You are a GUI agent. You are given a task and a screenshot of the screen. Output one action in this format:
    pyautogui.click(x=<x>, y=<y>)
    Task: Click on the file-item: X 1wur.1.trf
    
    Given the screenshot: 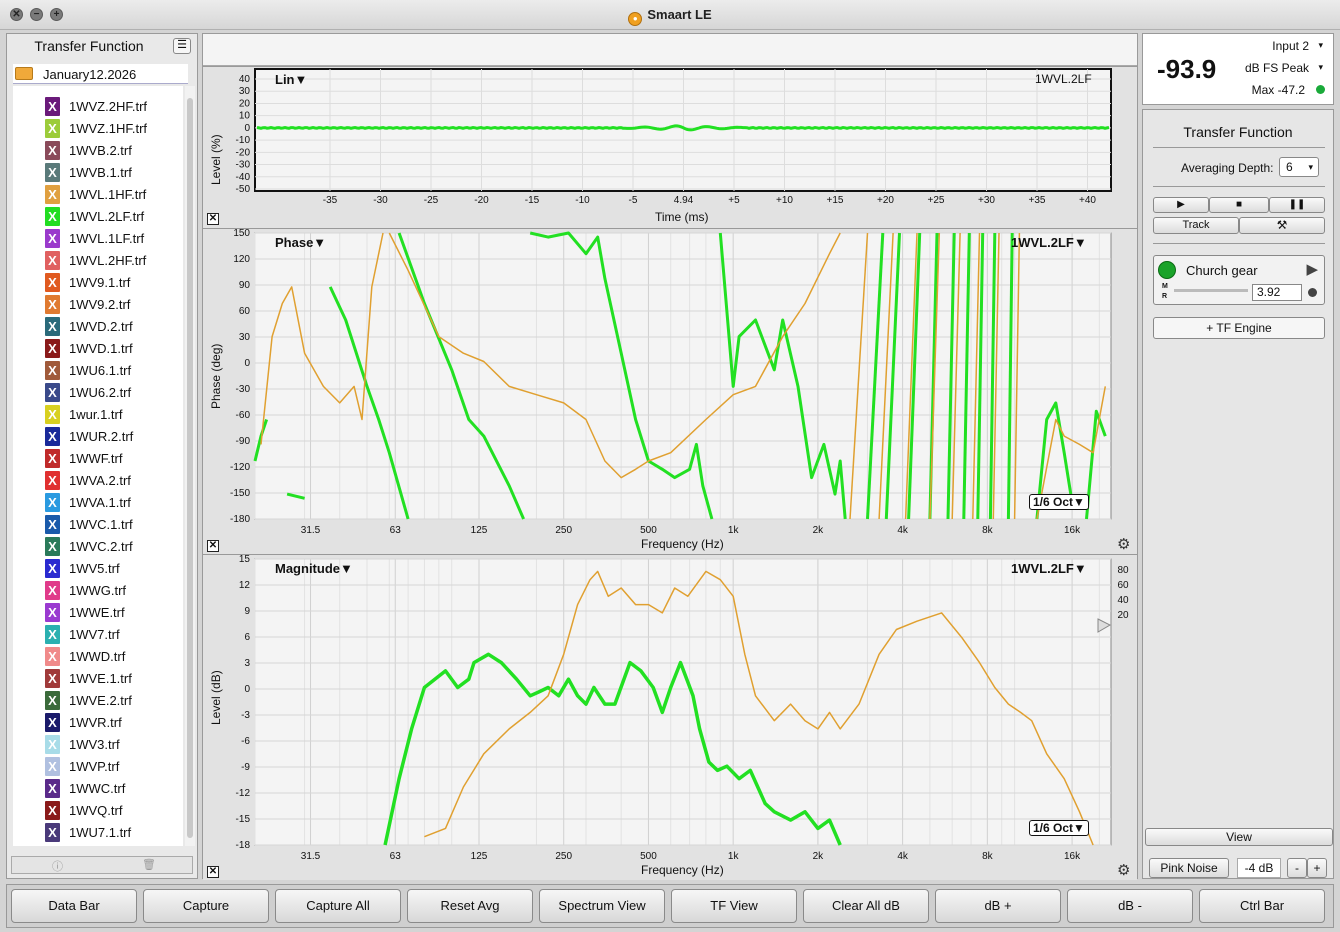 What is the action you would take?
    pyautogui.click(x=98, y=415)
    